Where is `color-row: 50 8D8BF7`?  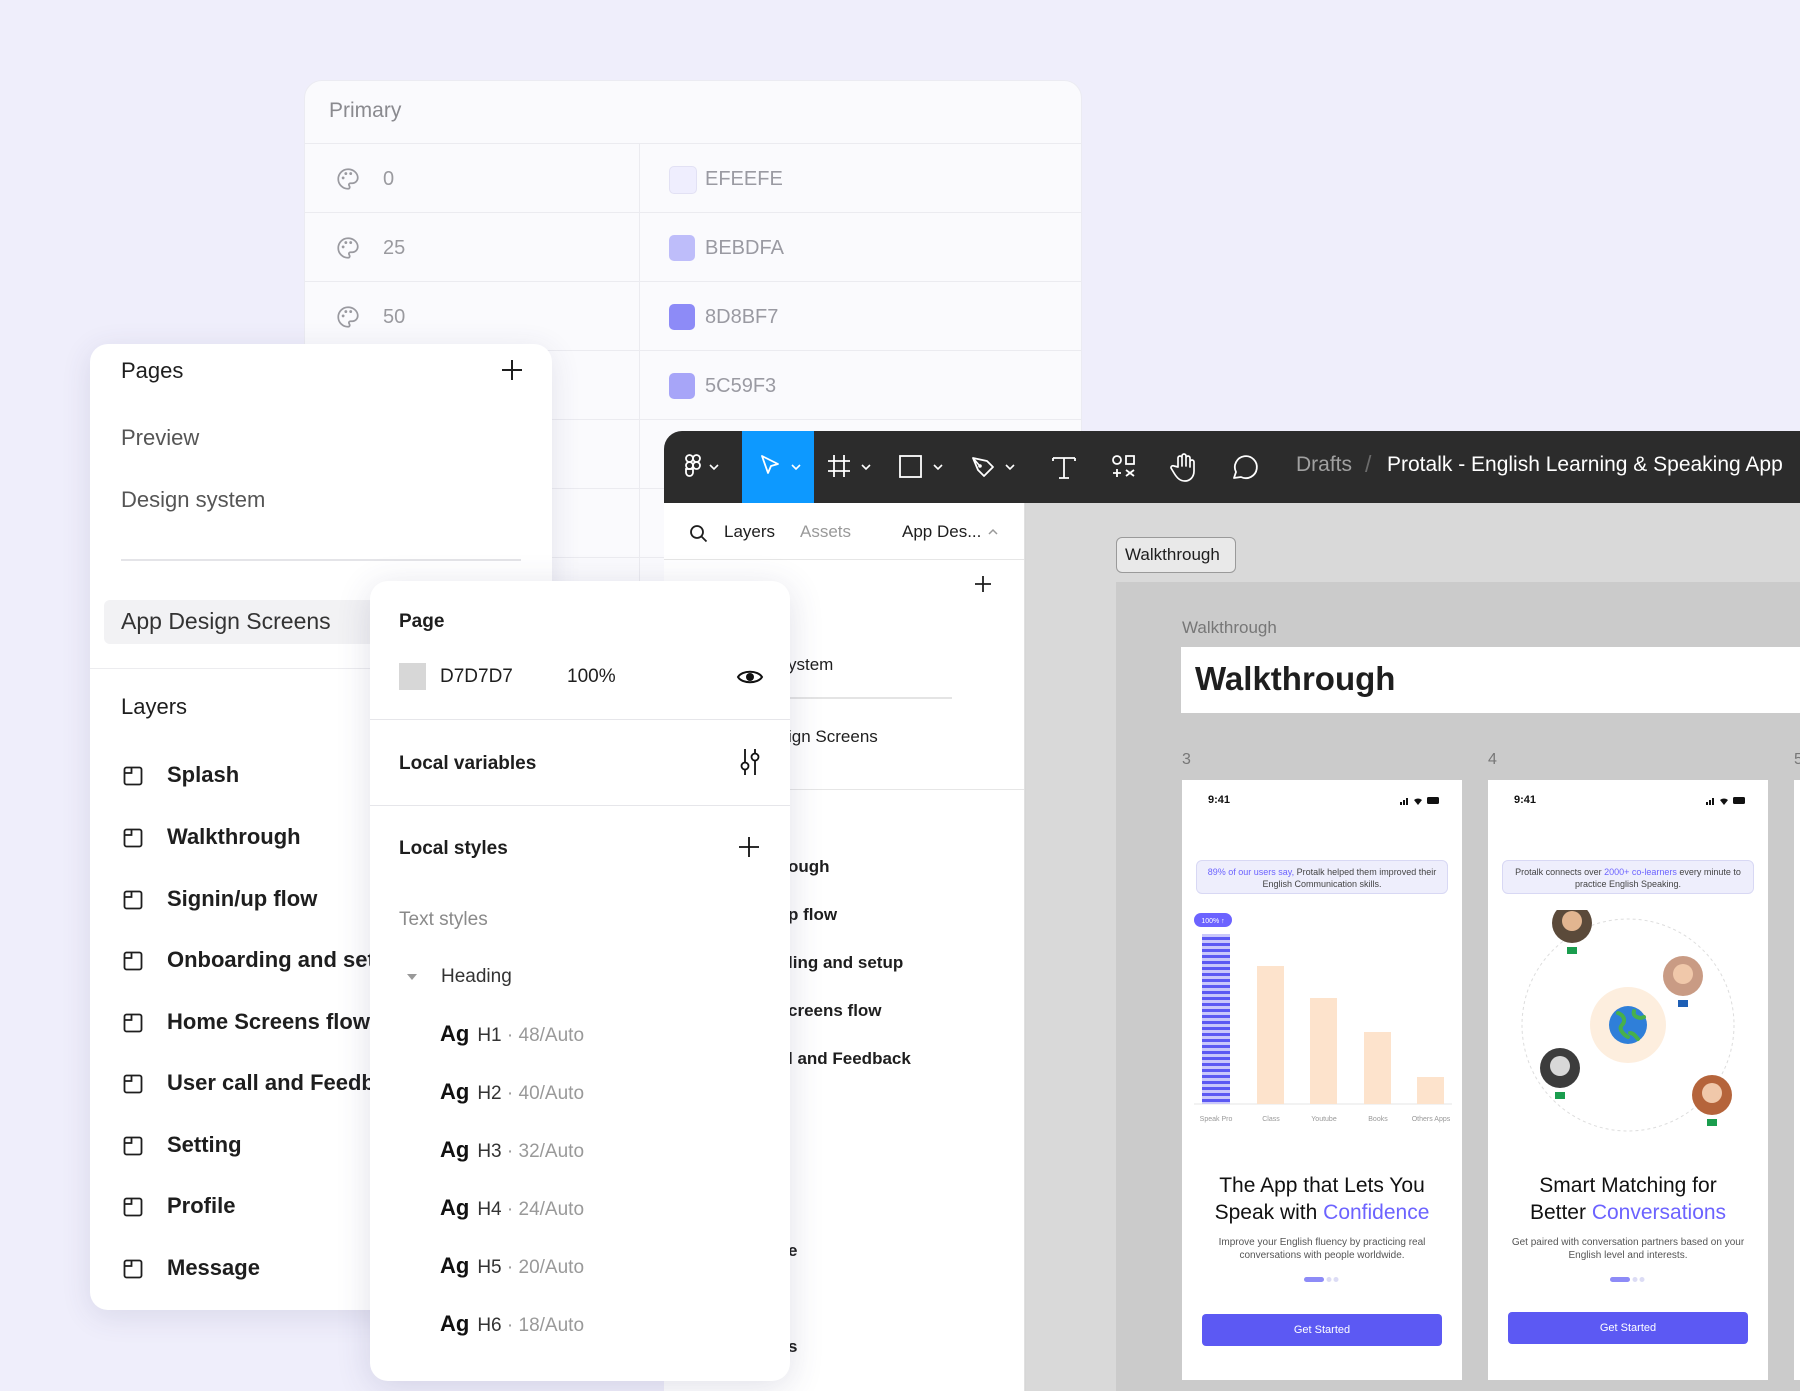
color-row: 50 8D8BF7 is located at coordinates (693, 316).